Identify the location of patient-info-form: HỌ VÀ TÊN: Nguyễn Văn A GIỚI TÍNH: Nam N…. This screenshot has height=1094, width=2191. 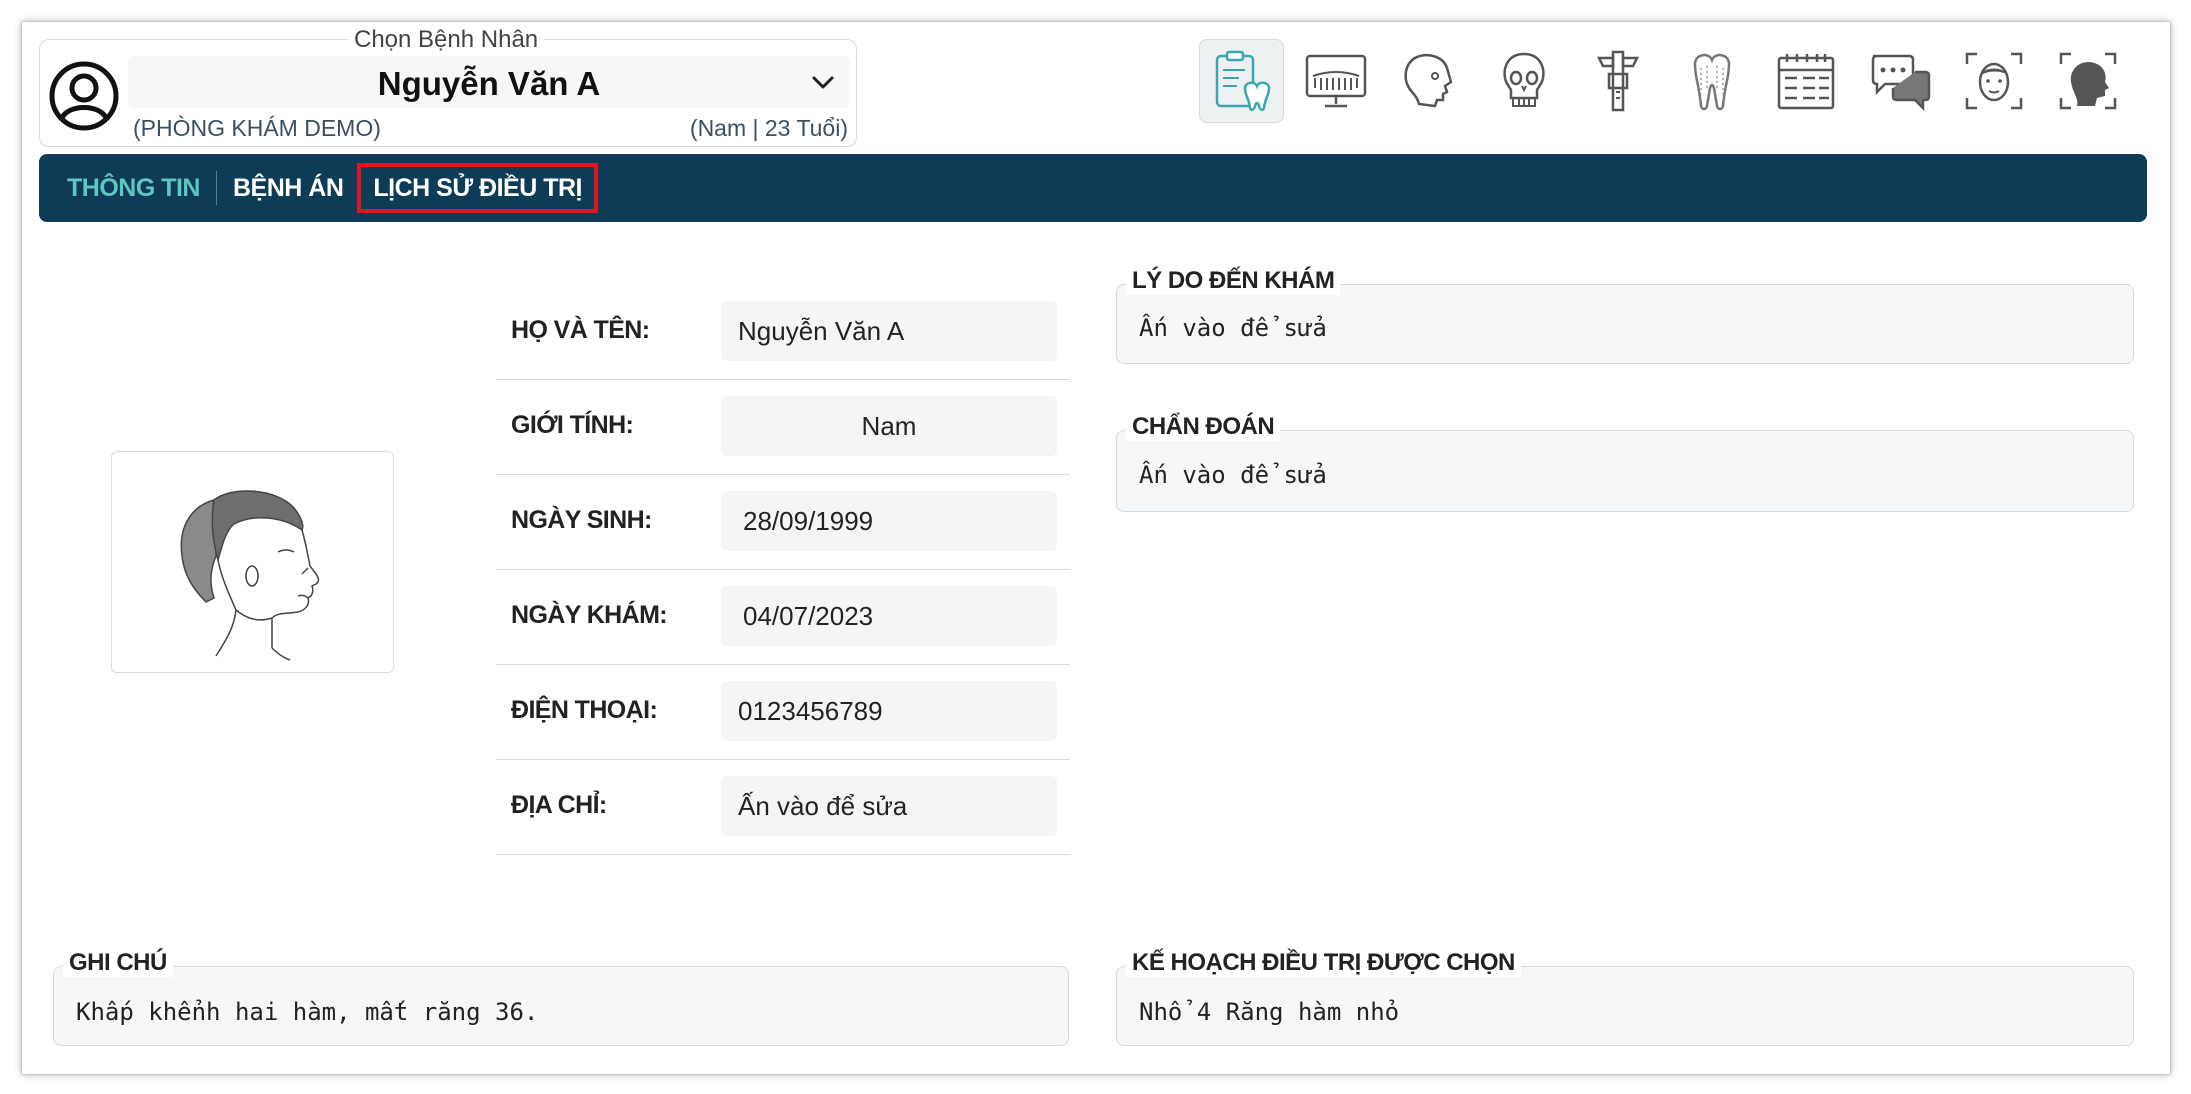
(783, 570).